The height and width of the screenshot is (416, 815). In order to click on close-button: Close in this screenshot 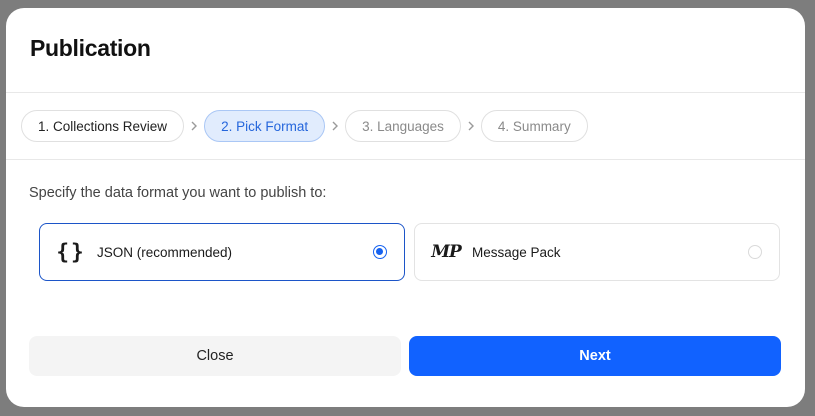, I will do `click(215, 356)`.